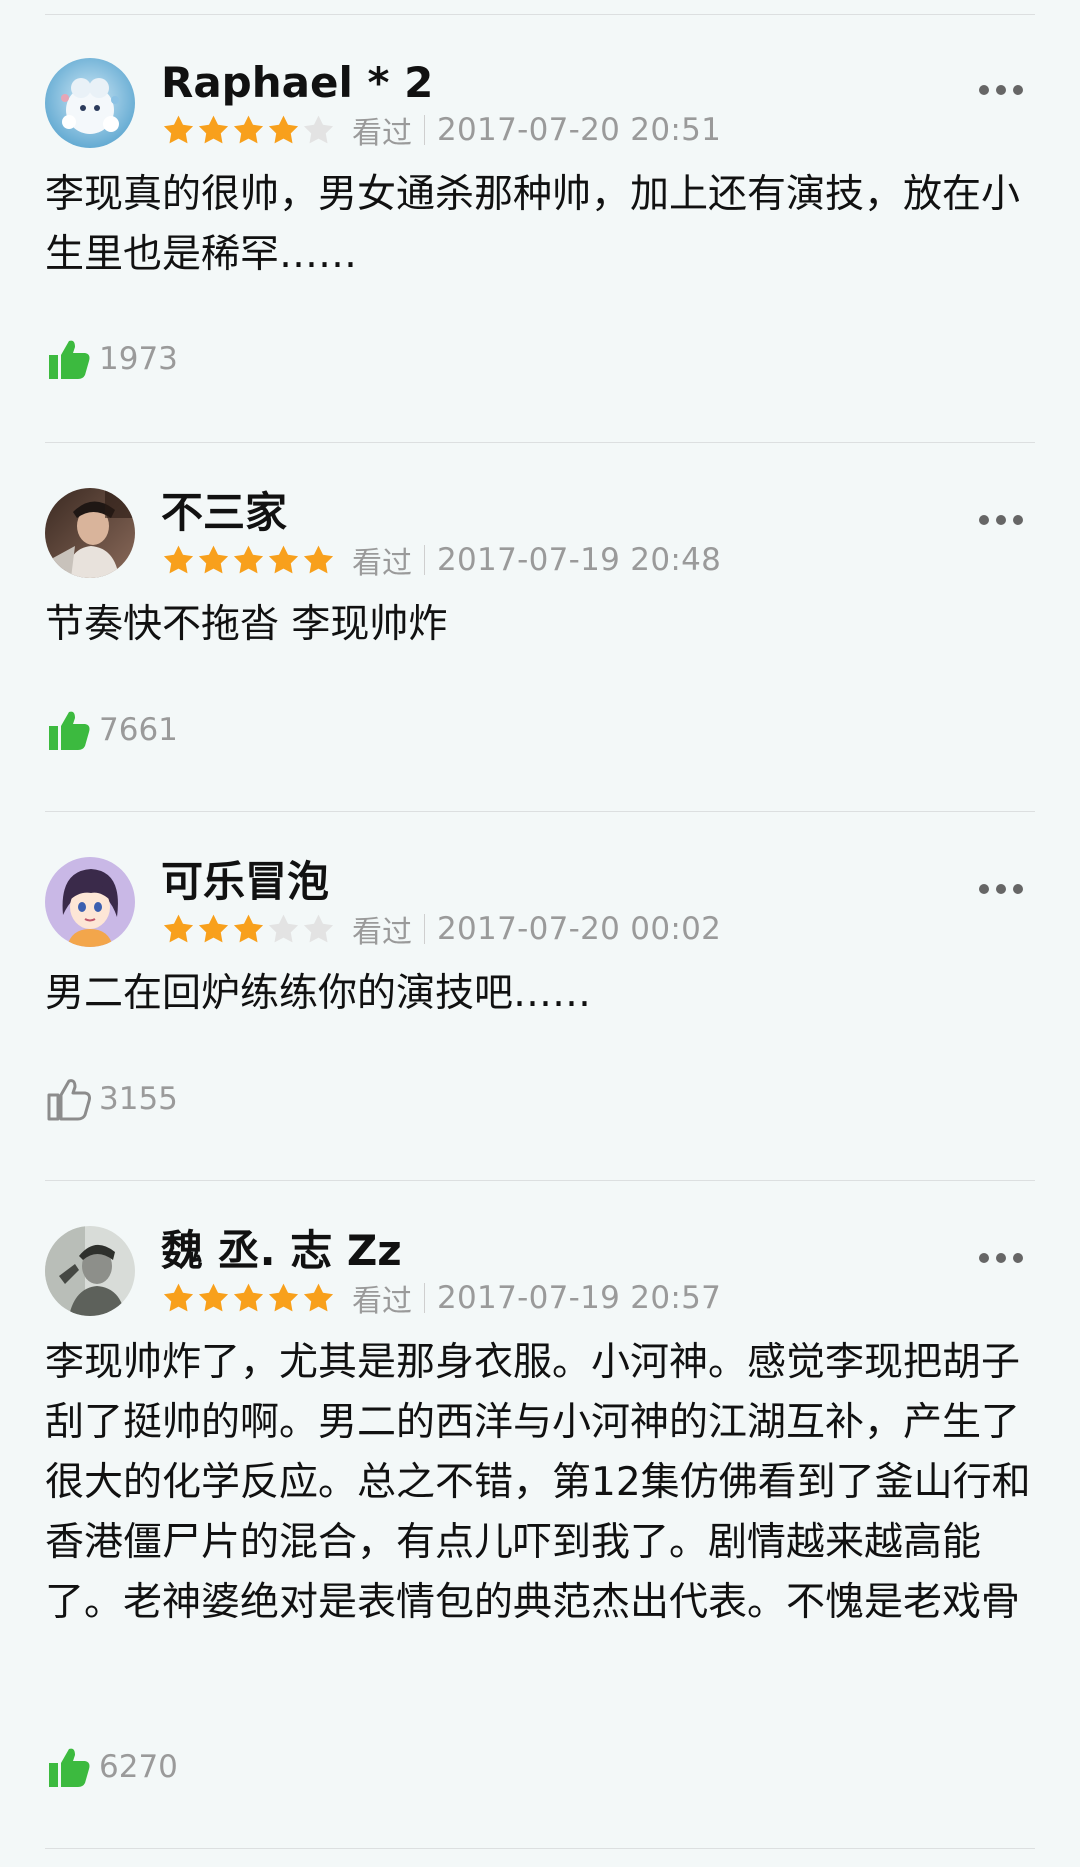  I want to click on username: Raphael * 2, so click(297, 83).